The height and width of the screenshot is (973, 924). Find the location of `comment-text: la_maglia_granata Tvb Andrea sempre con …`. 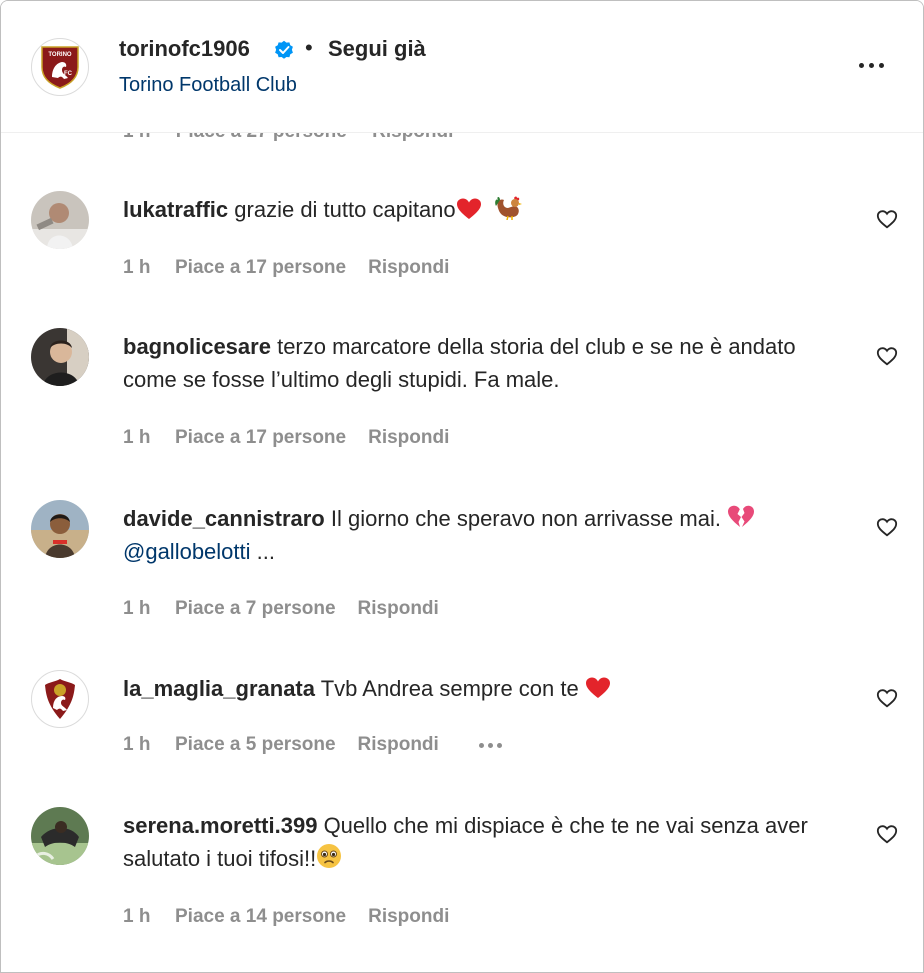

comment-text: la_maglia_granata Tvb Andrea sempre con … is located at coordinates (483, 688).